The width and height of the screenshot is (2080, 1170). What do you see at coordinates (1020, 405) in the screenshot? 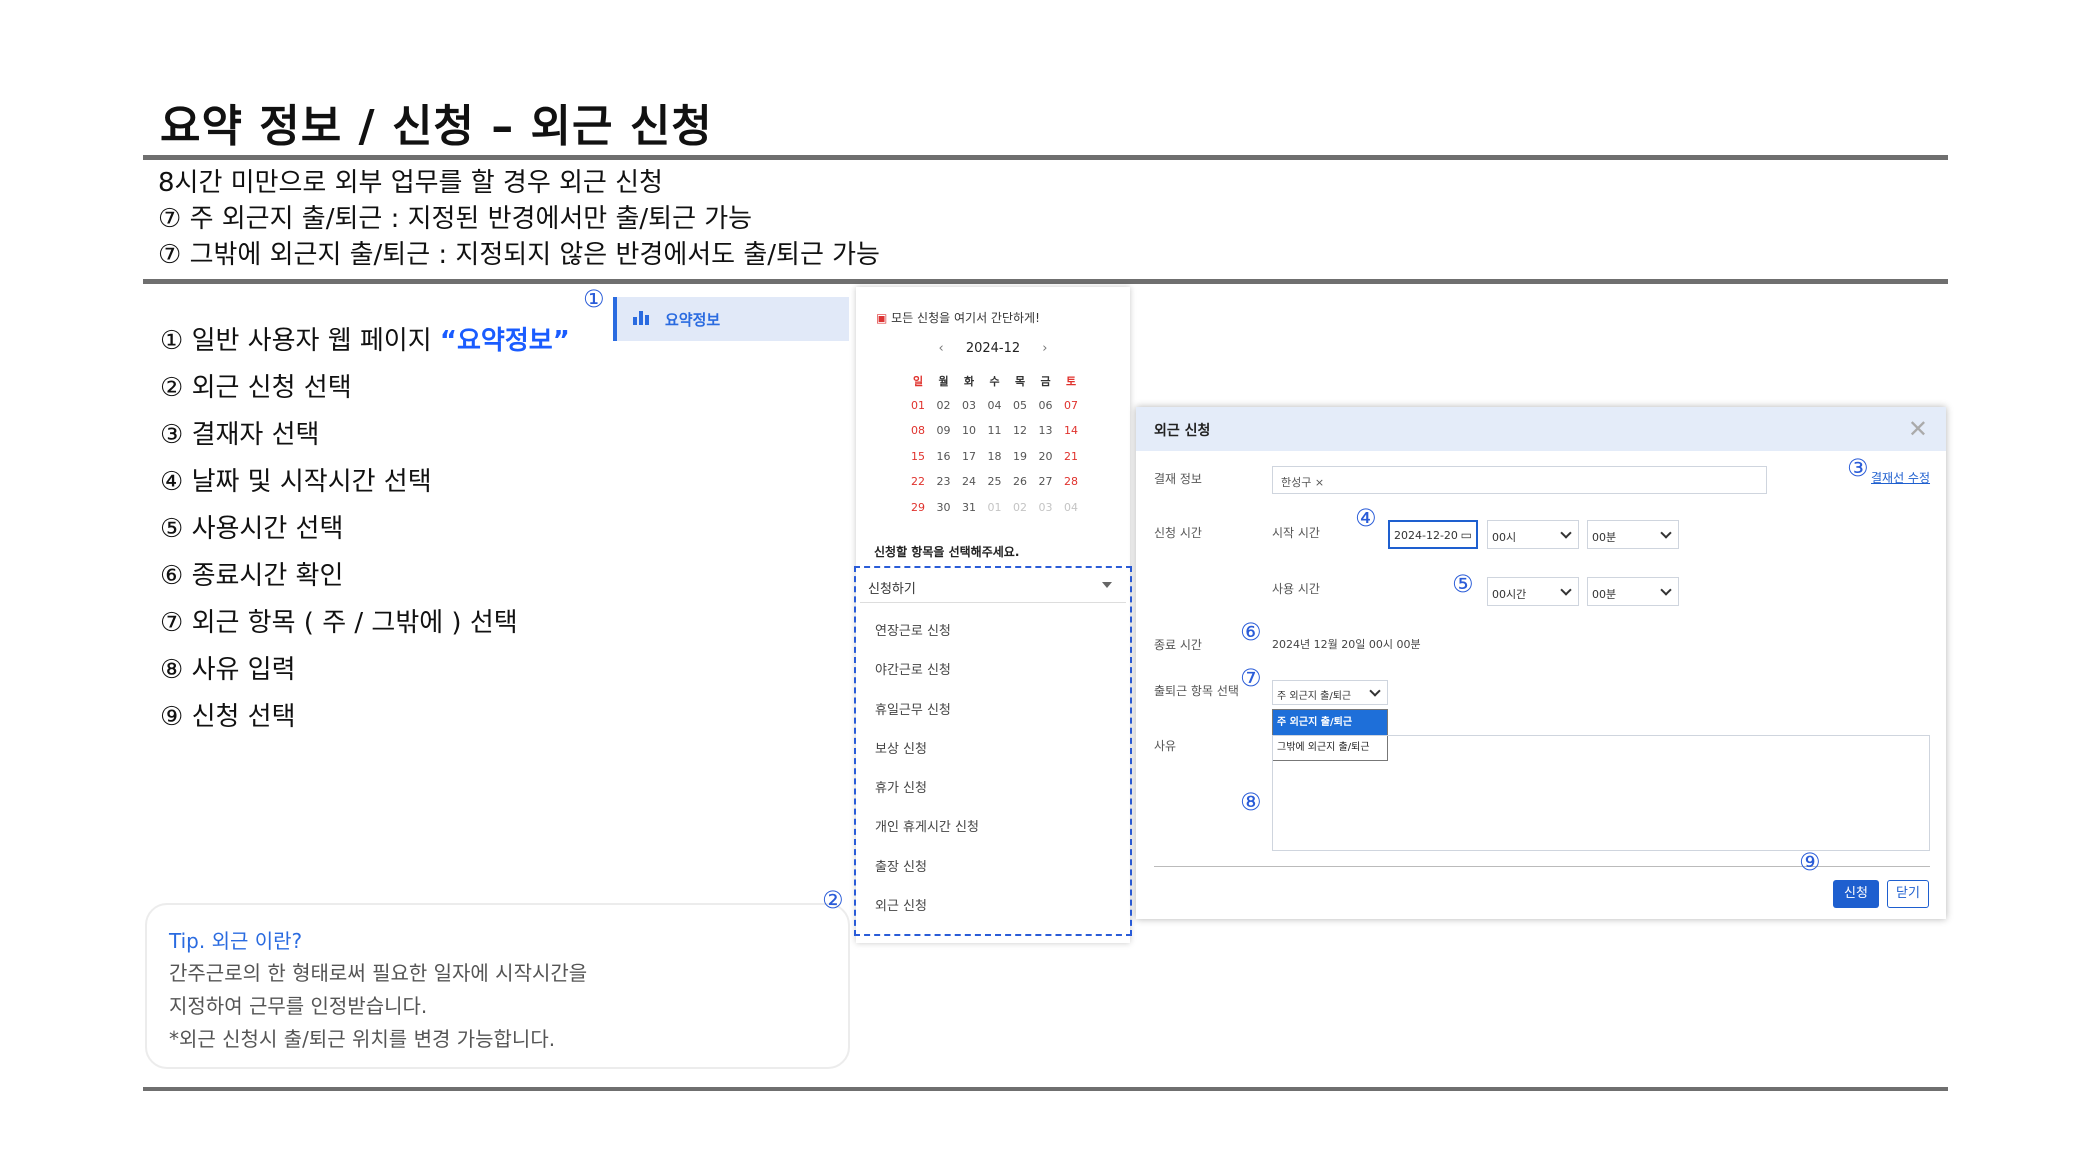
I see `calendar-day: 05` at bounding box center [1020, 405].